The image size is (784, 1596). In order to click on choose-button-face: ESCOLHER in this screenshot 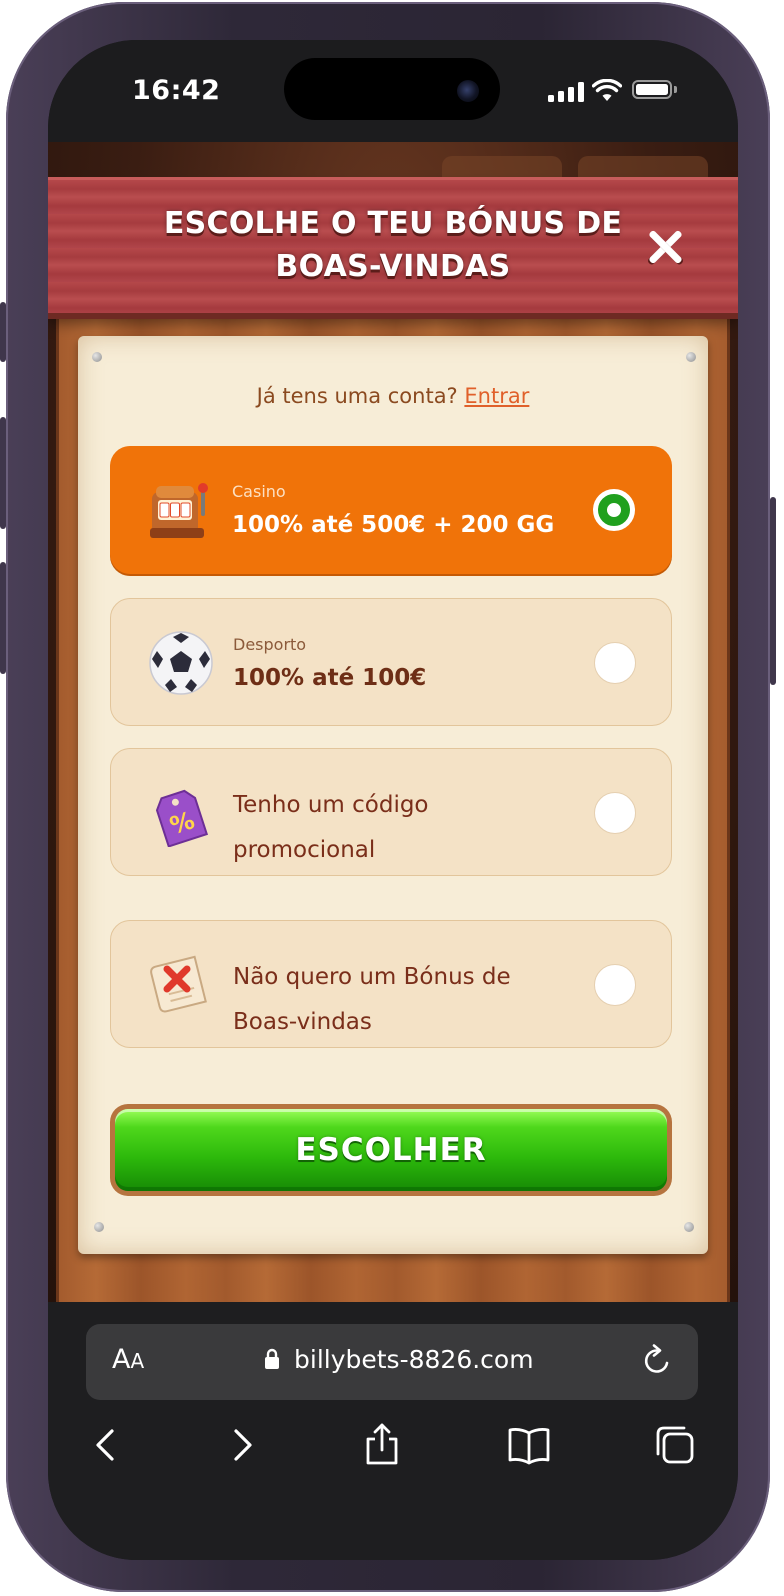, I will do `click(391, 1150)`.